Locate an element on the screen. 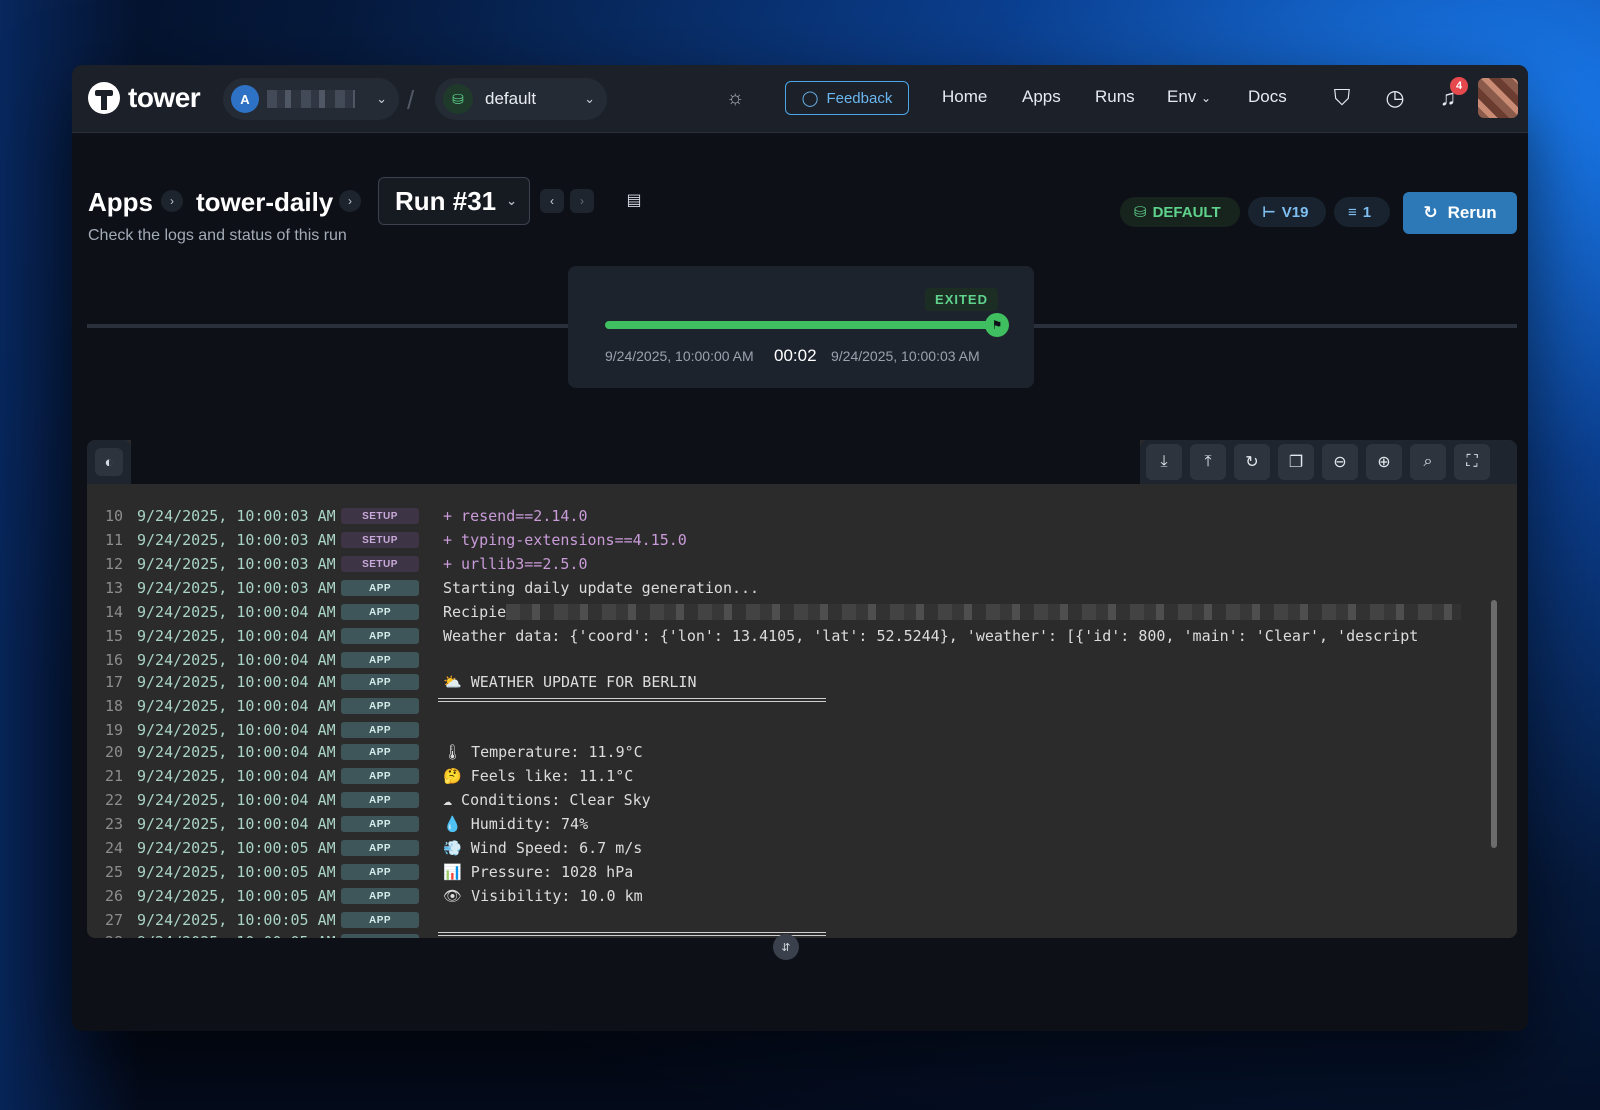 The height and width of the screenshot is (1110, 1600). nav-env: Env ⌄ is located at coordinates (1189, 97).